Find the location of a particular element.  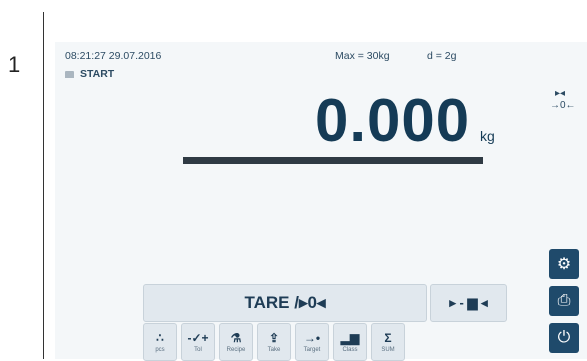

mode-indicator: START is located at coordinates (89, 74).